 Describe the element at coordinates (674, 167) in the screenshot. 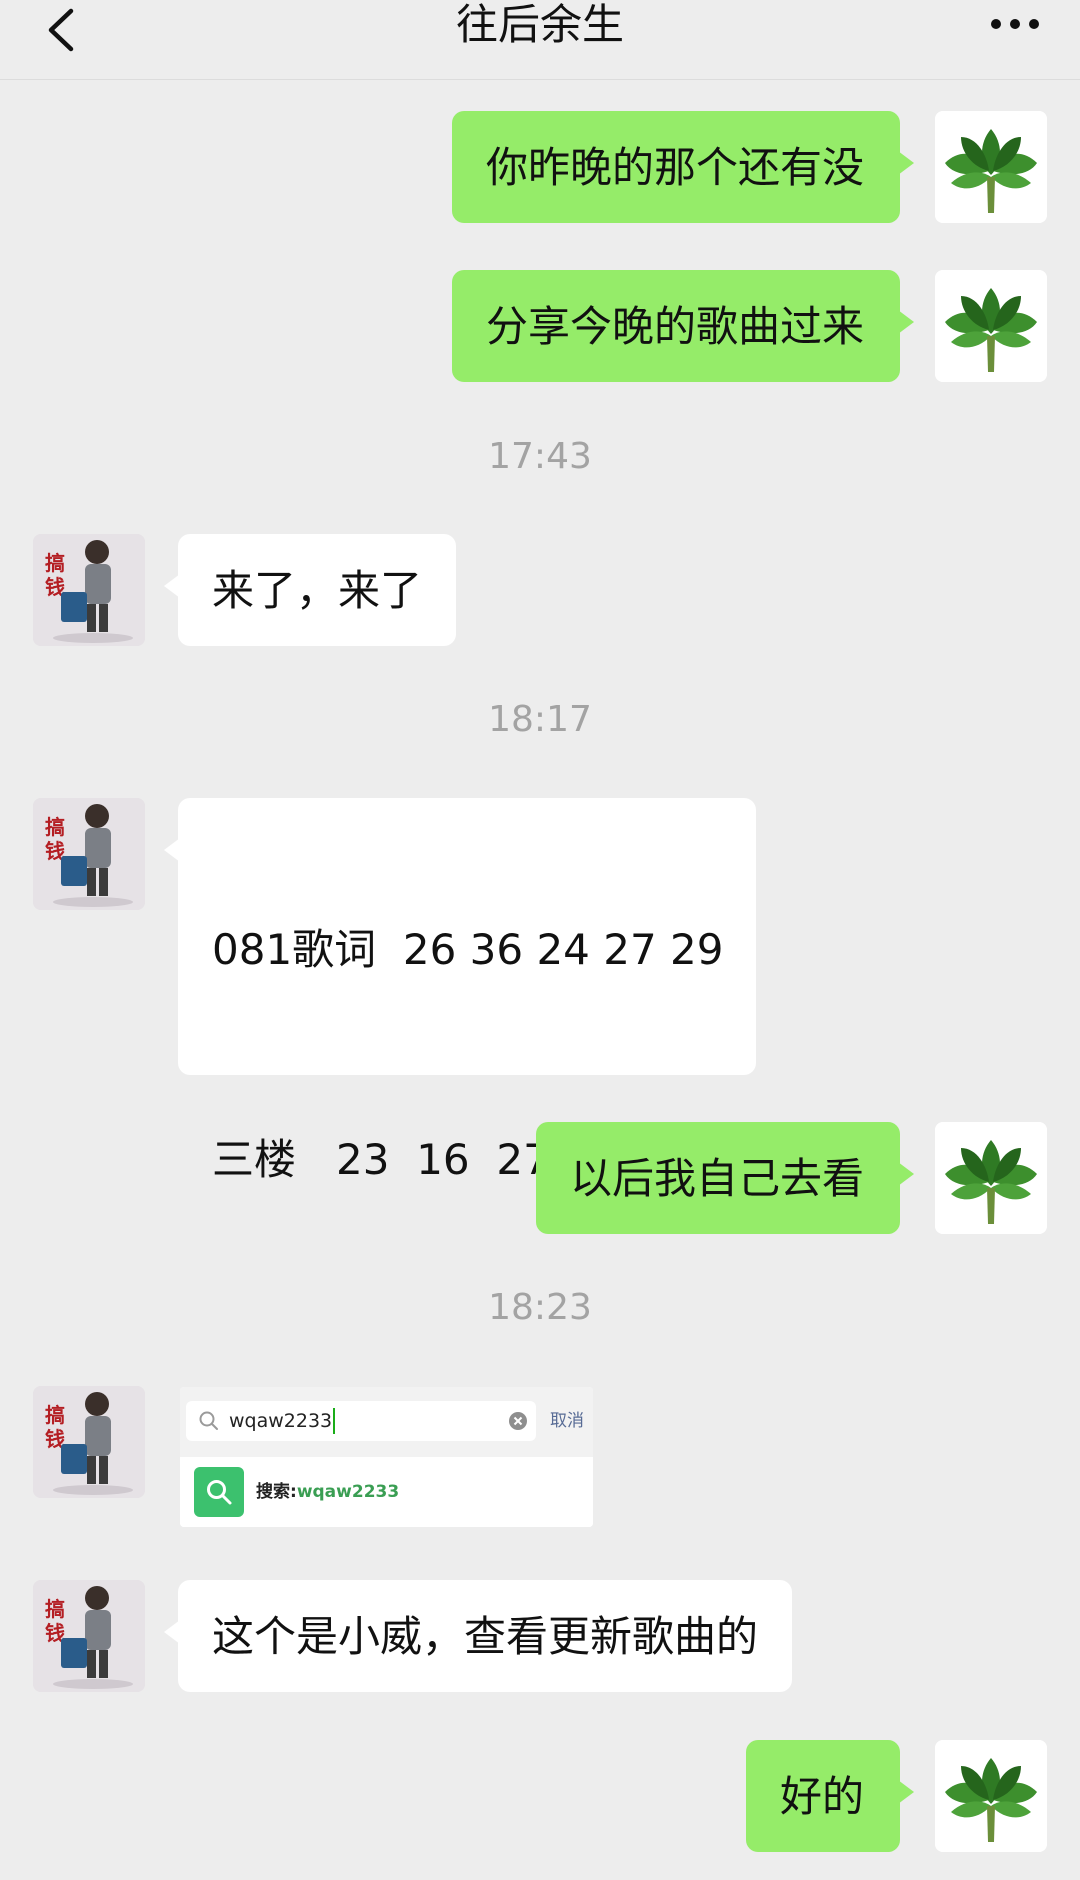

I see `message-text: 你昨晚的那个还有没` at that location.